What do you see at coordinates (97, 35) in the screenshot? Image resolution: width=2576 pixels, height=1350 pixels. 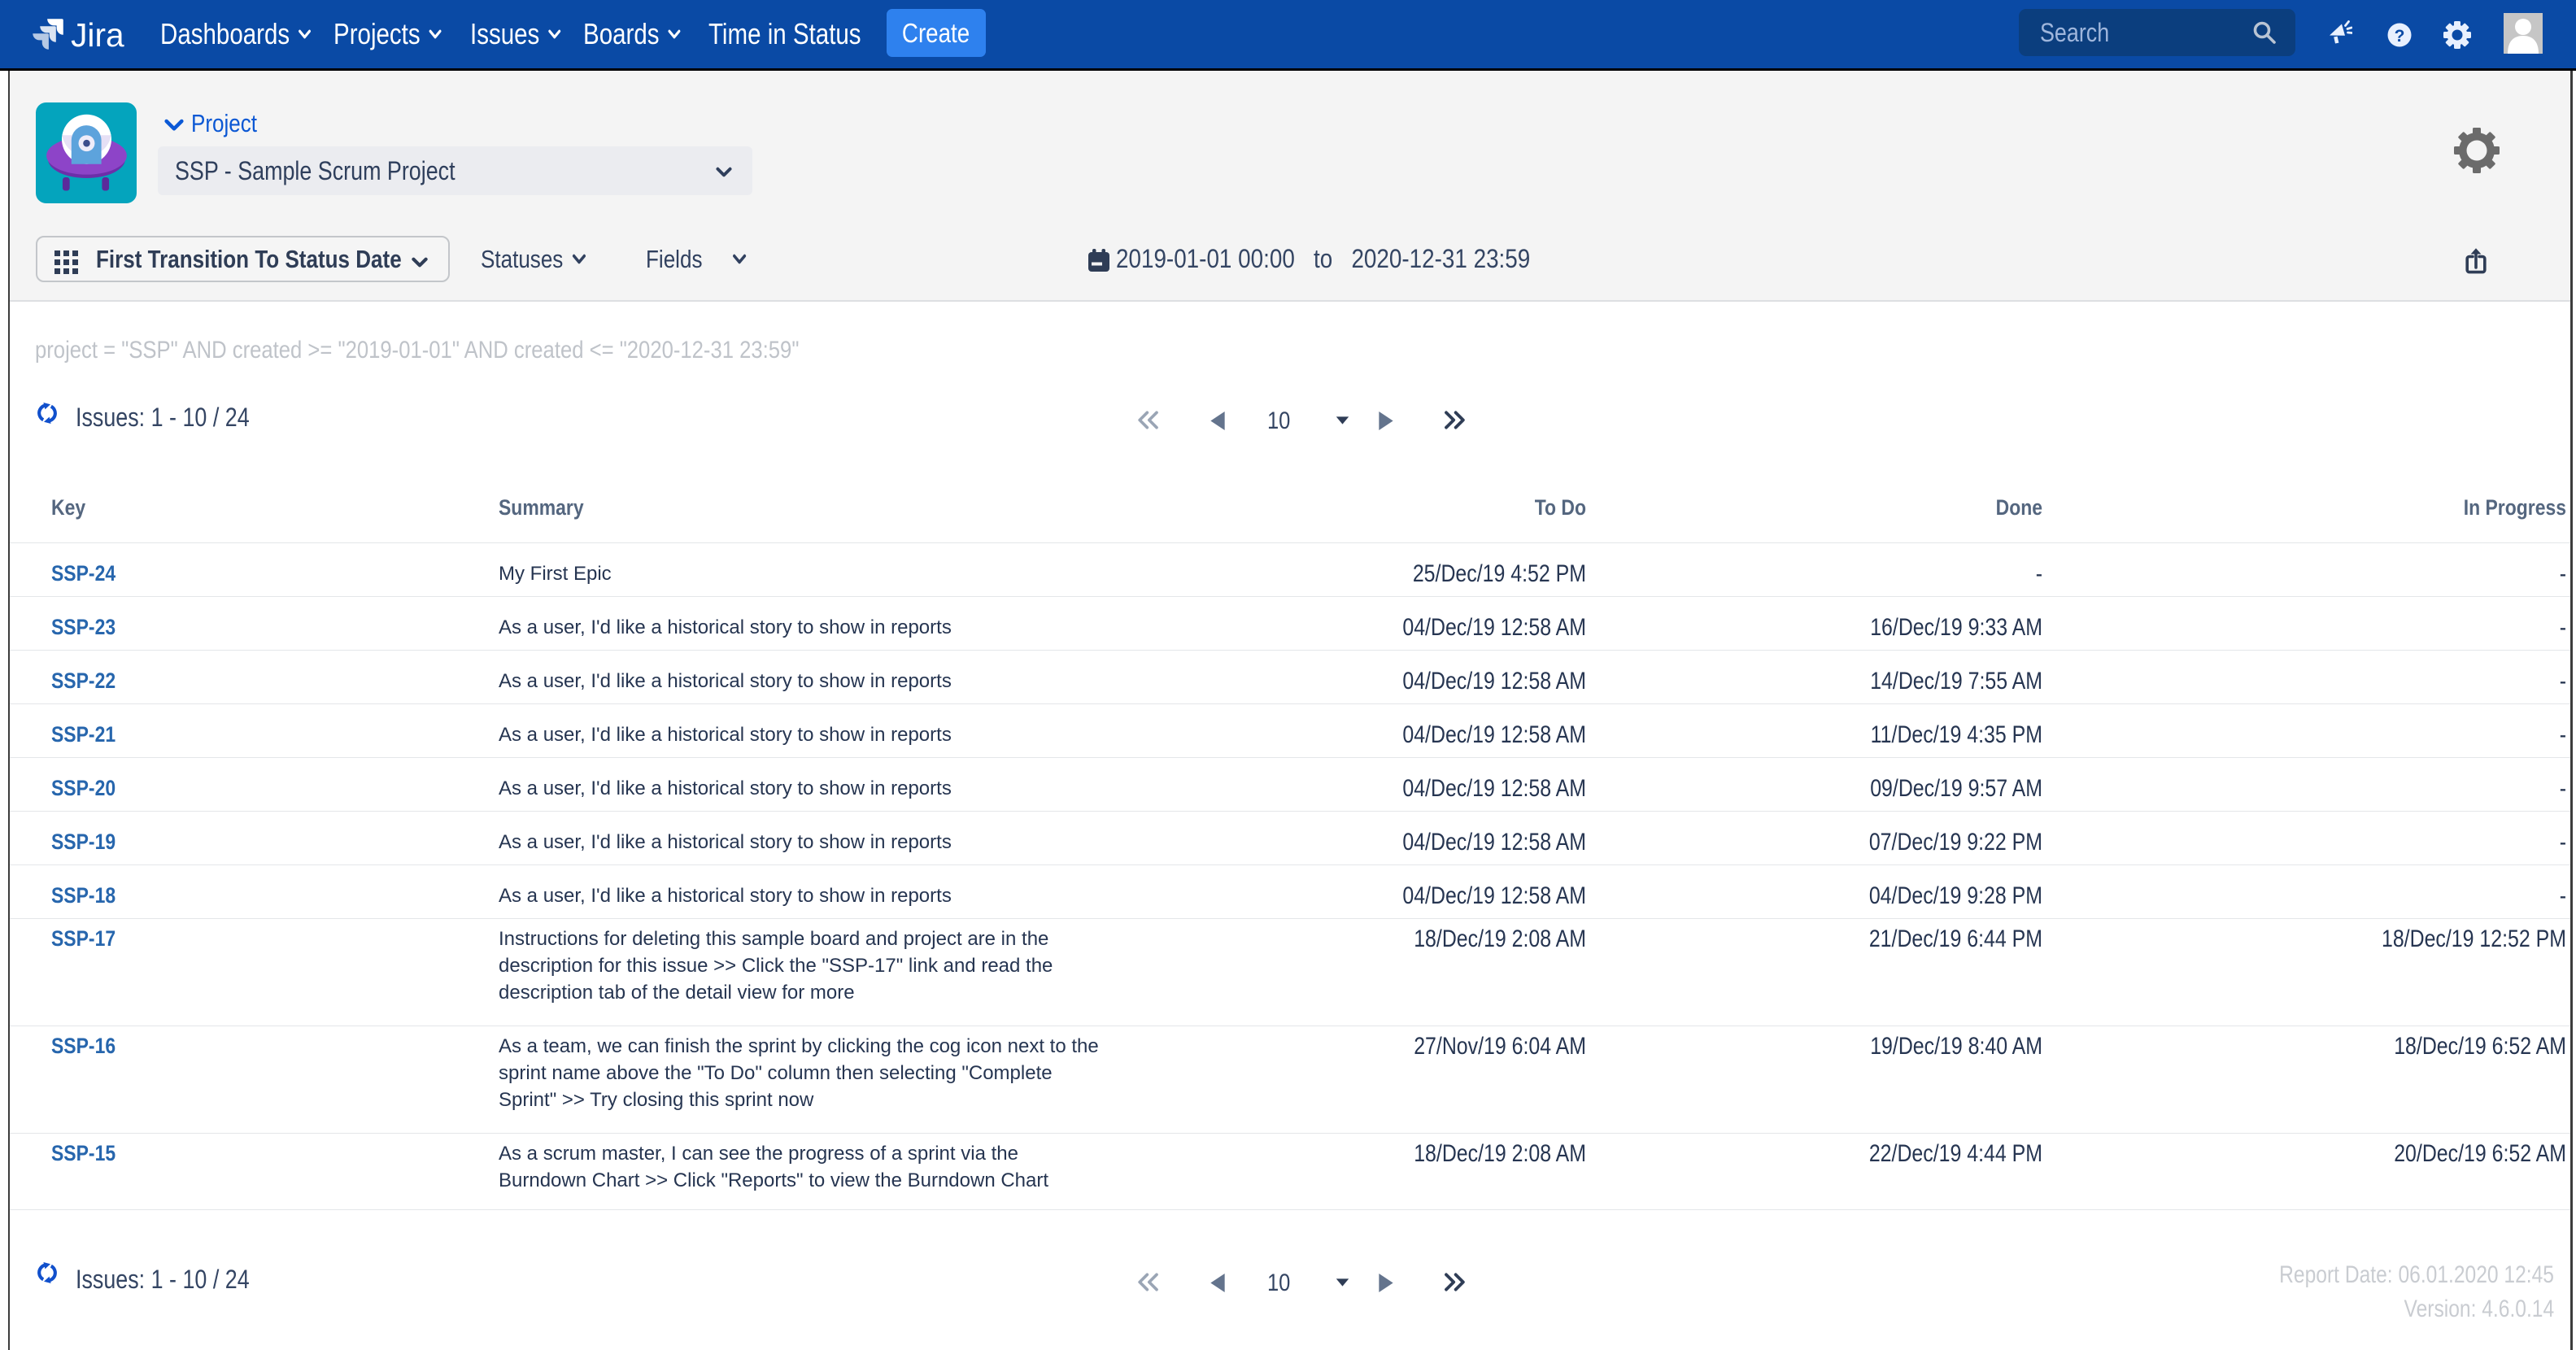 I see `svg-text: Jira` at bounding box center [97, 35].